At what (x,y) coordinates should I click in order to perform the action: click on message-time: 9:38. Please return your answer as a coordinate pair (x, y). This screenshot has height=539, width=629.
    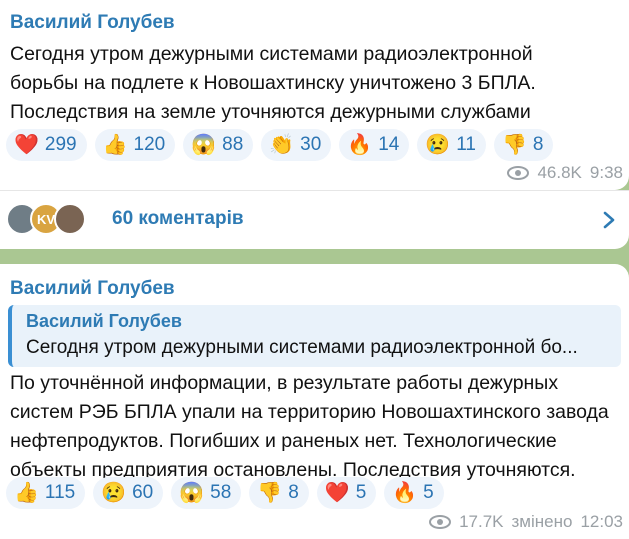
    Looking at the image, I should click on (606, 172).